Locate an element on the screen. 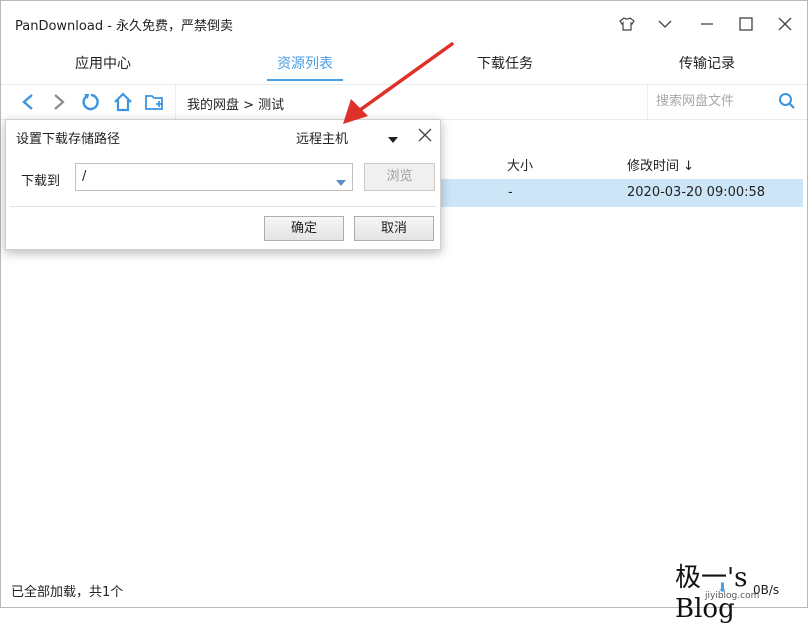  toolbar: 我的网盘 > 测试 is located at coordinates (404, 102).